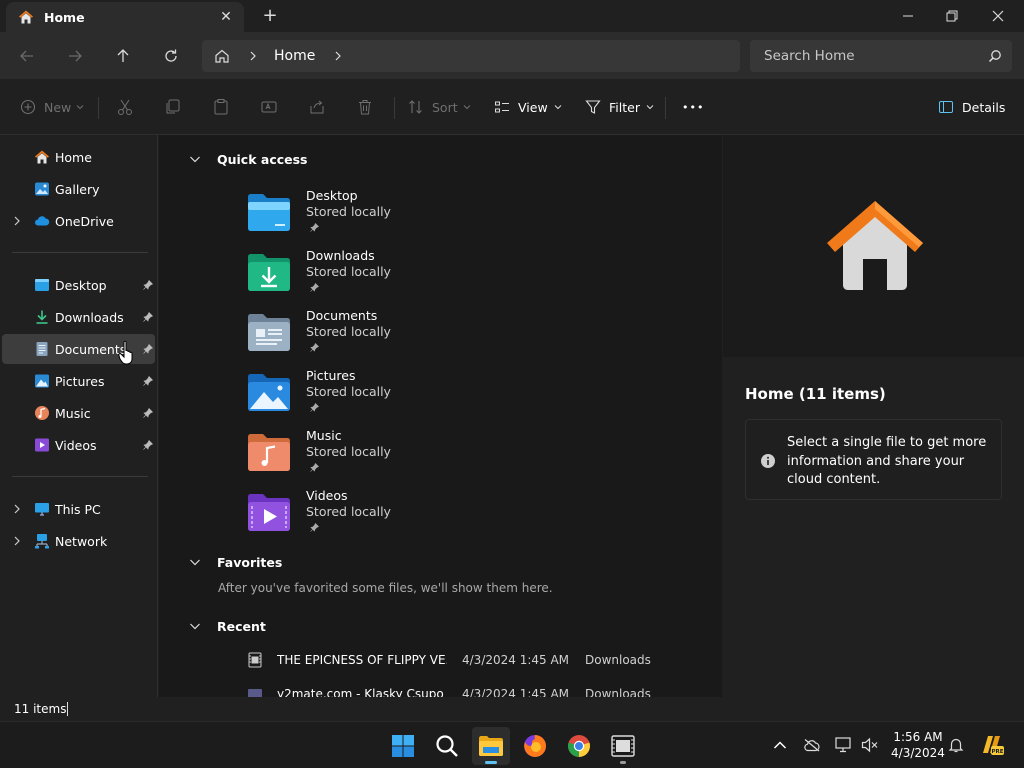 This screenshot has height=768, width=1024. I want to click on network-tray-button, so click(844, 745).